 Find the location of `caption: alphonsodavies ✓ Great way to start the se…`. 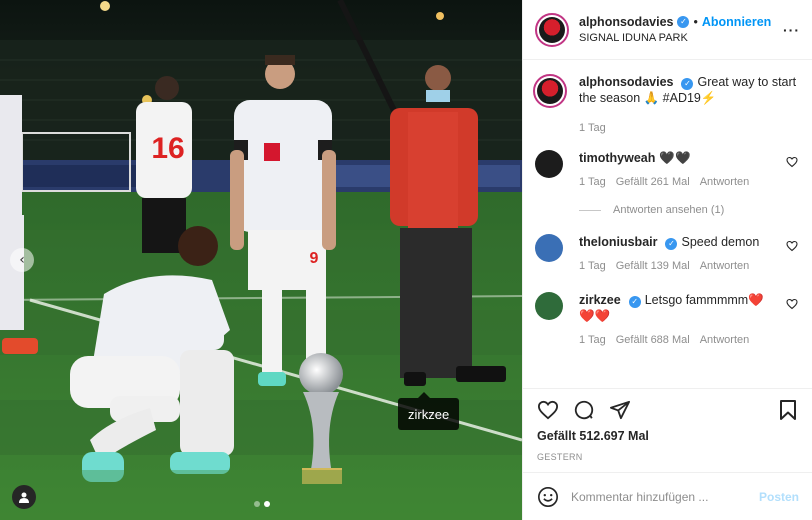

caption: alphonsodavies ✓ Great way to start the se… is located at coordinates (665, 105).